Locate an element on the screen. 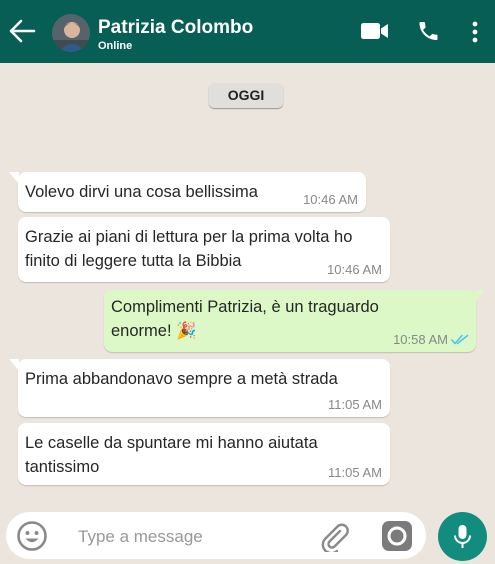 This screenshot has width=495, height=564. video-call-icon is located at coordinates (375, 31).